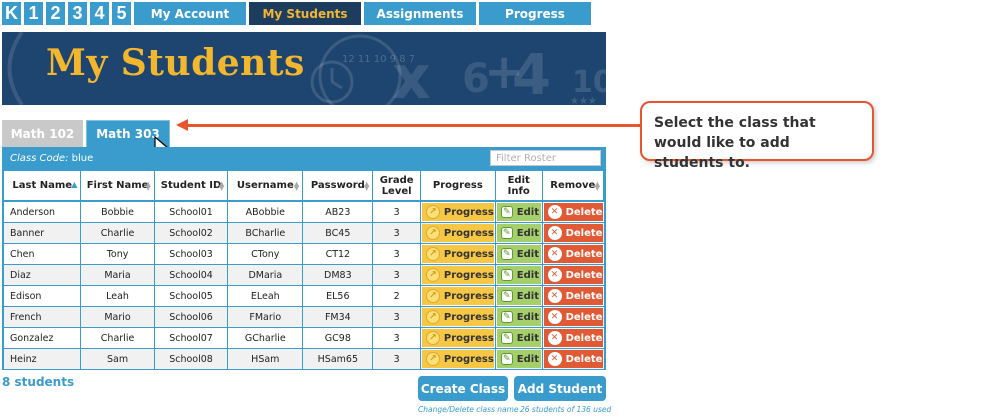 The height and width of the screenshot is (420, 990). What do you see at coordinates (82, 158) in the screenshot?
I see `class-code-value: blue` at bounding box center [82, 158].